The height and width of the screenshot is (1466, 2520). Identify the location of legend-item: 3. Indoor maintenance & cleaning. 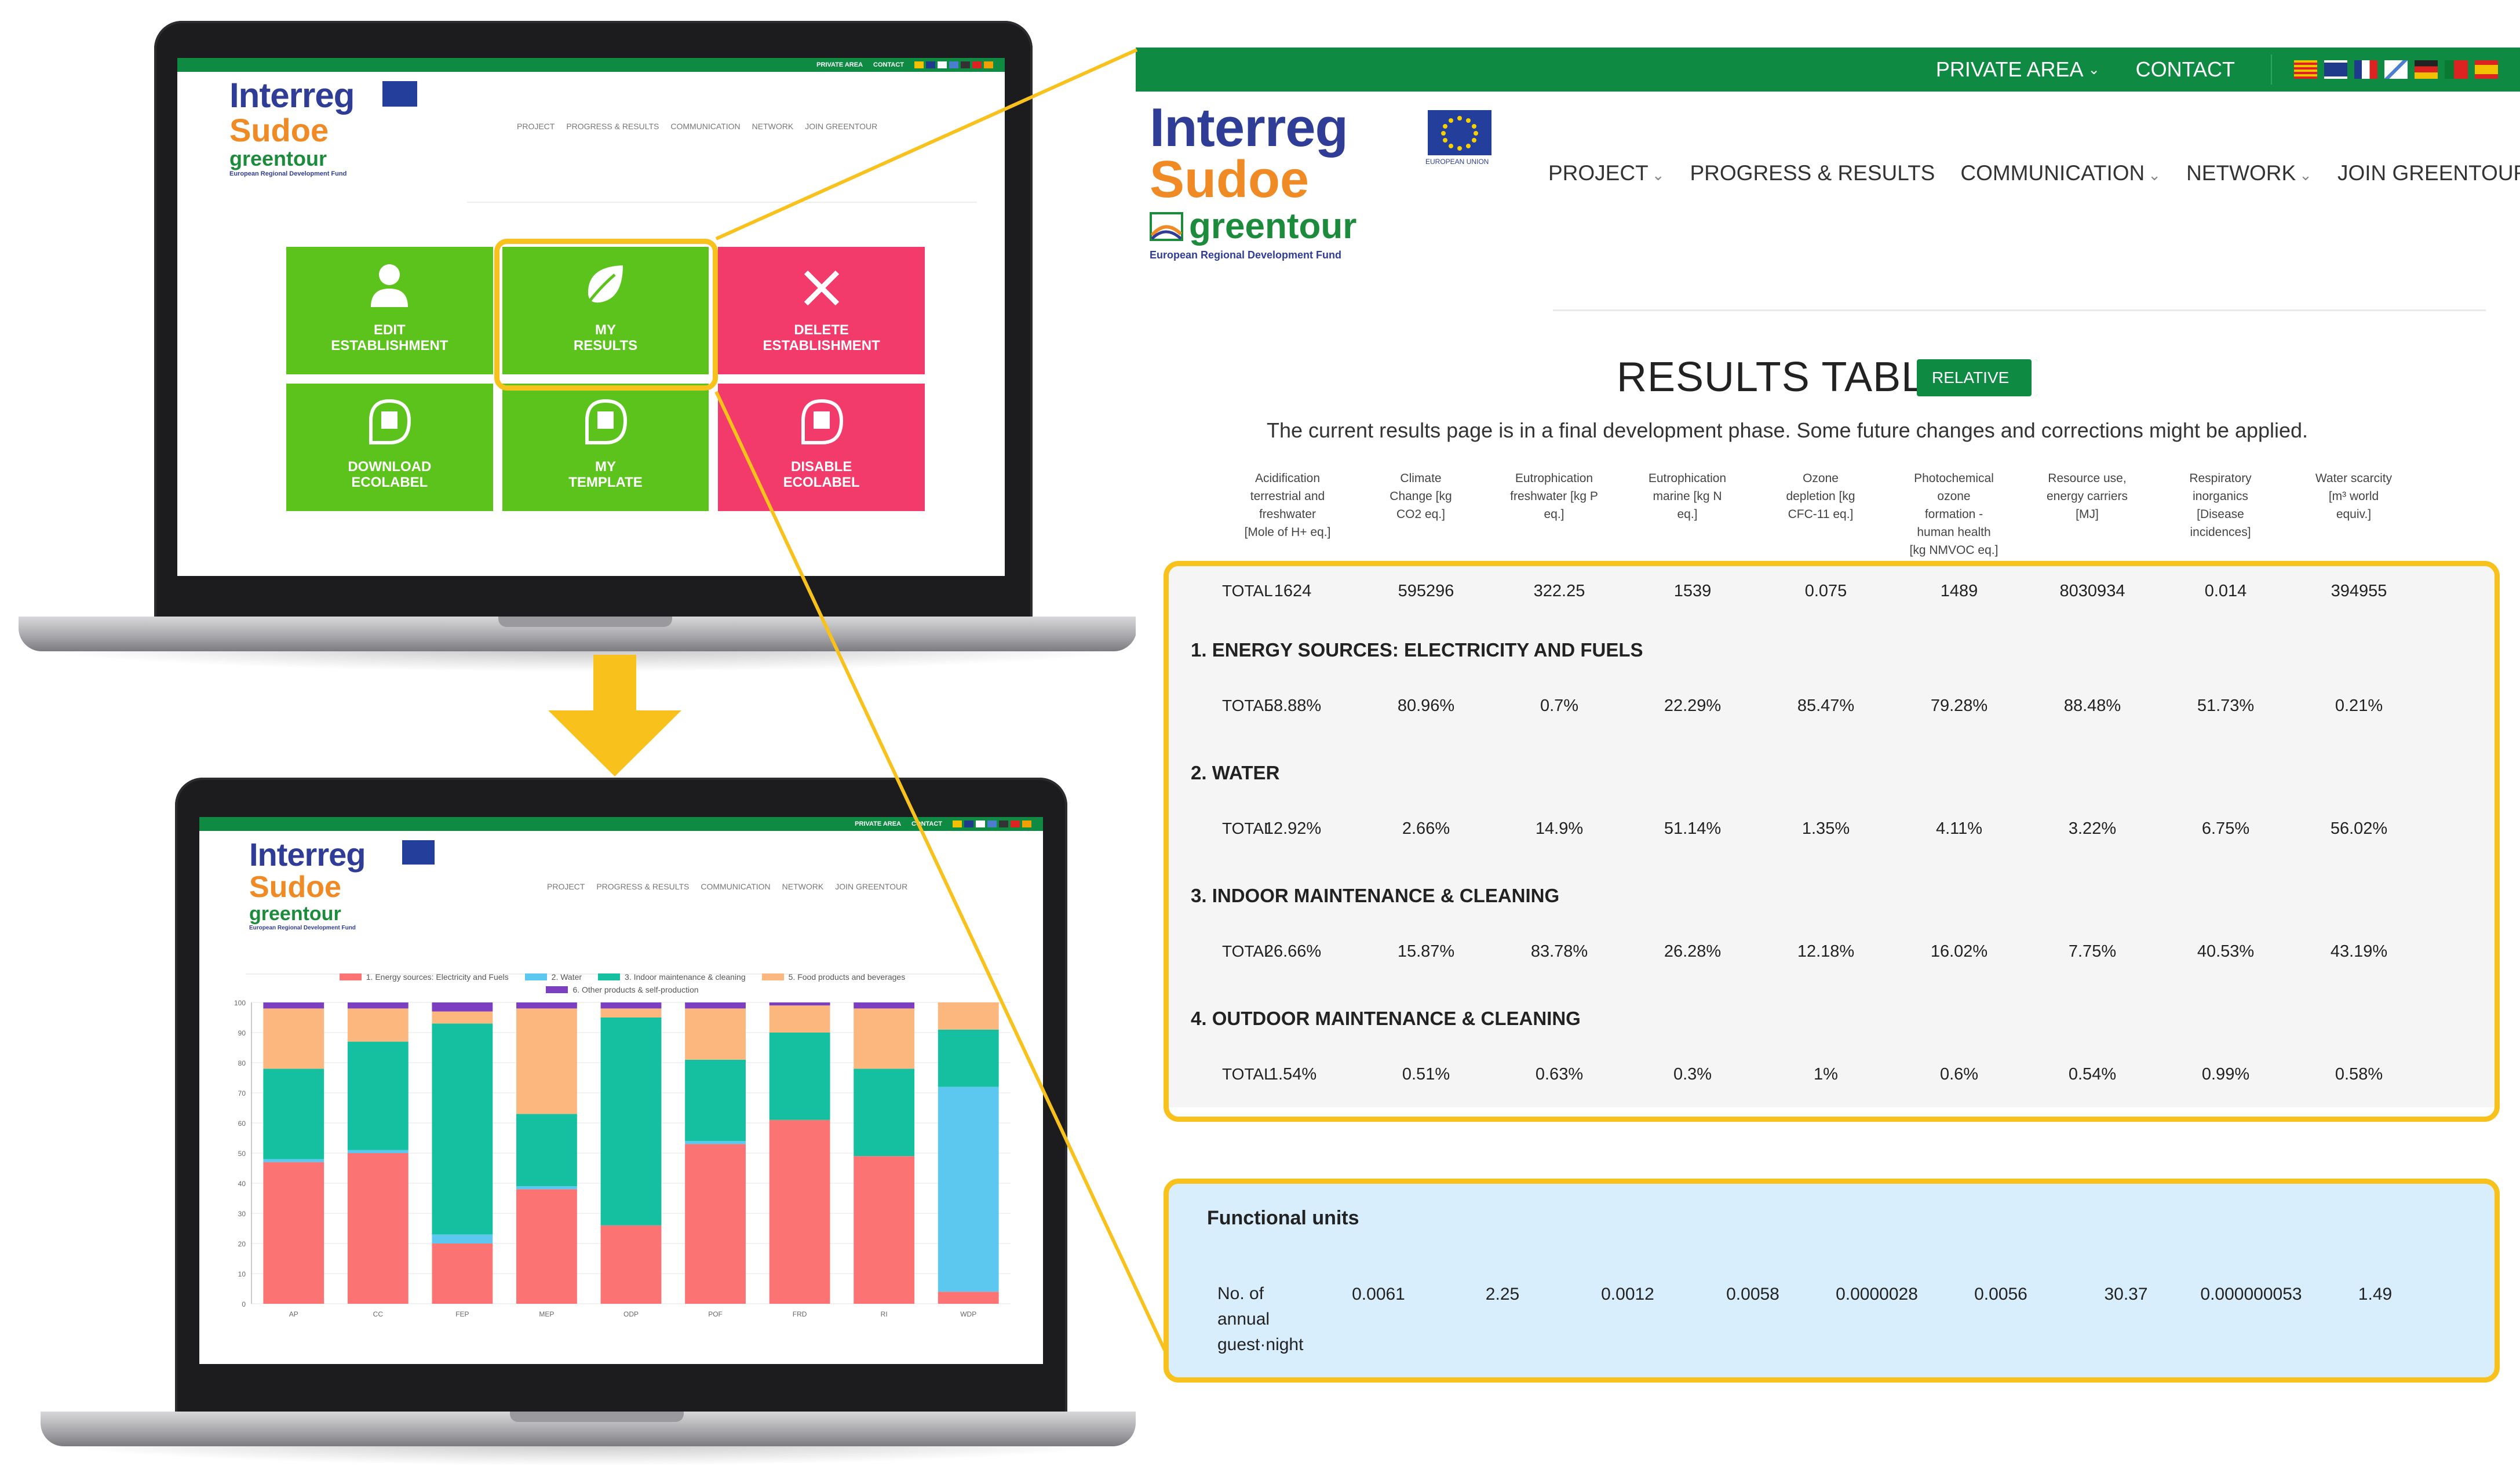
(672, 977).